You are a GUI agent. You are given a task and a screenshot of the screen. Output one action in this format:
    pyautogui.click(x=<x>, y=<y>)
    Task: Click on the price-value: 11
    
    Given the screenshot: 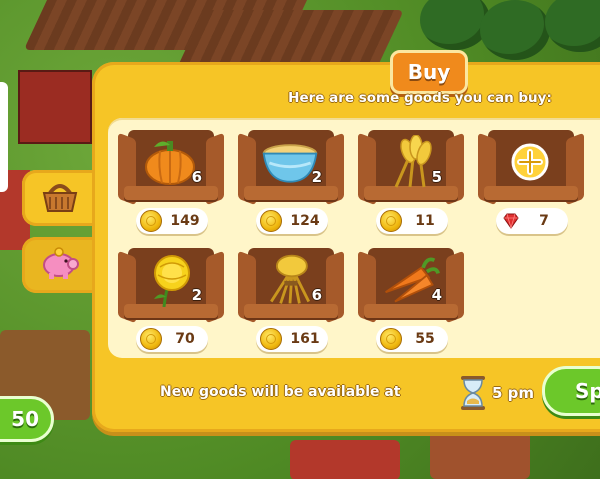 What is the action you would take?
    pyautogui.click(x=425, y=221)
    